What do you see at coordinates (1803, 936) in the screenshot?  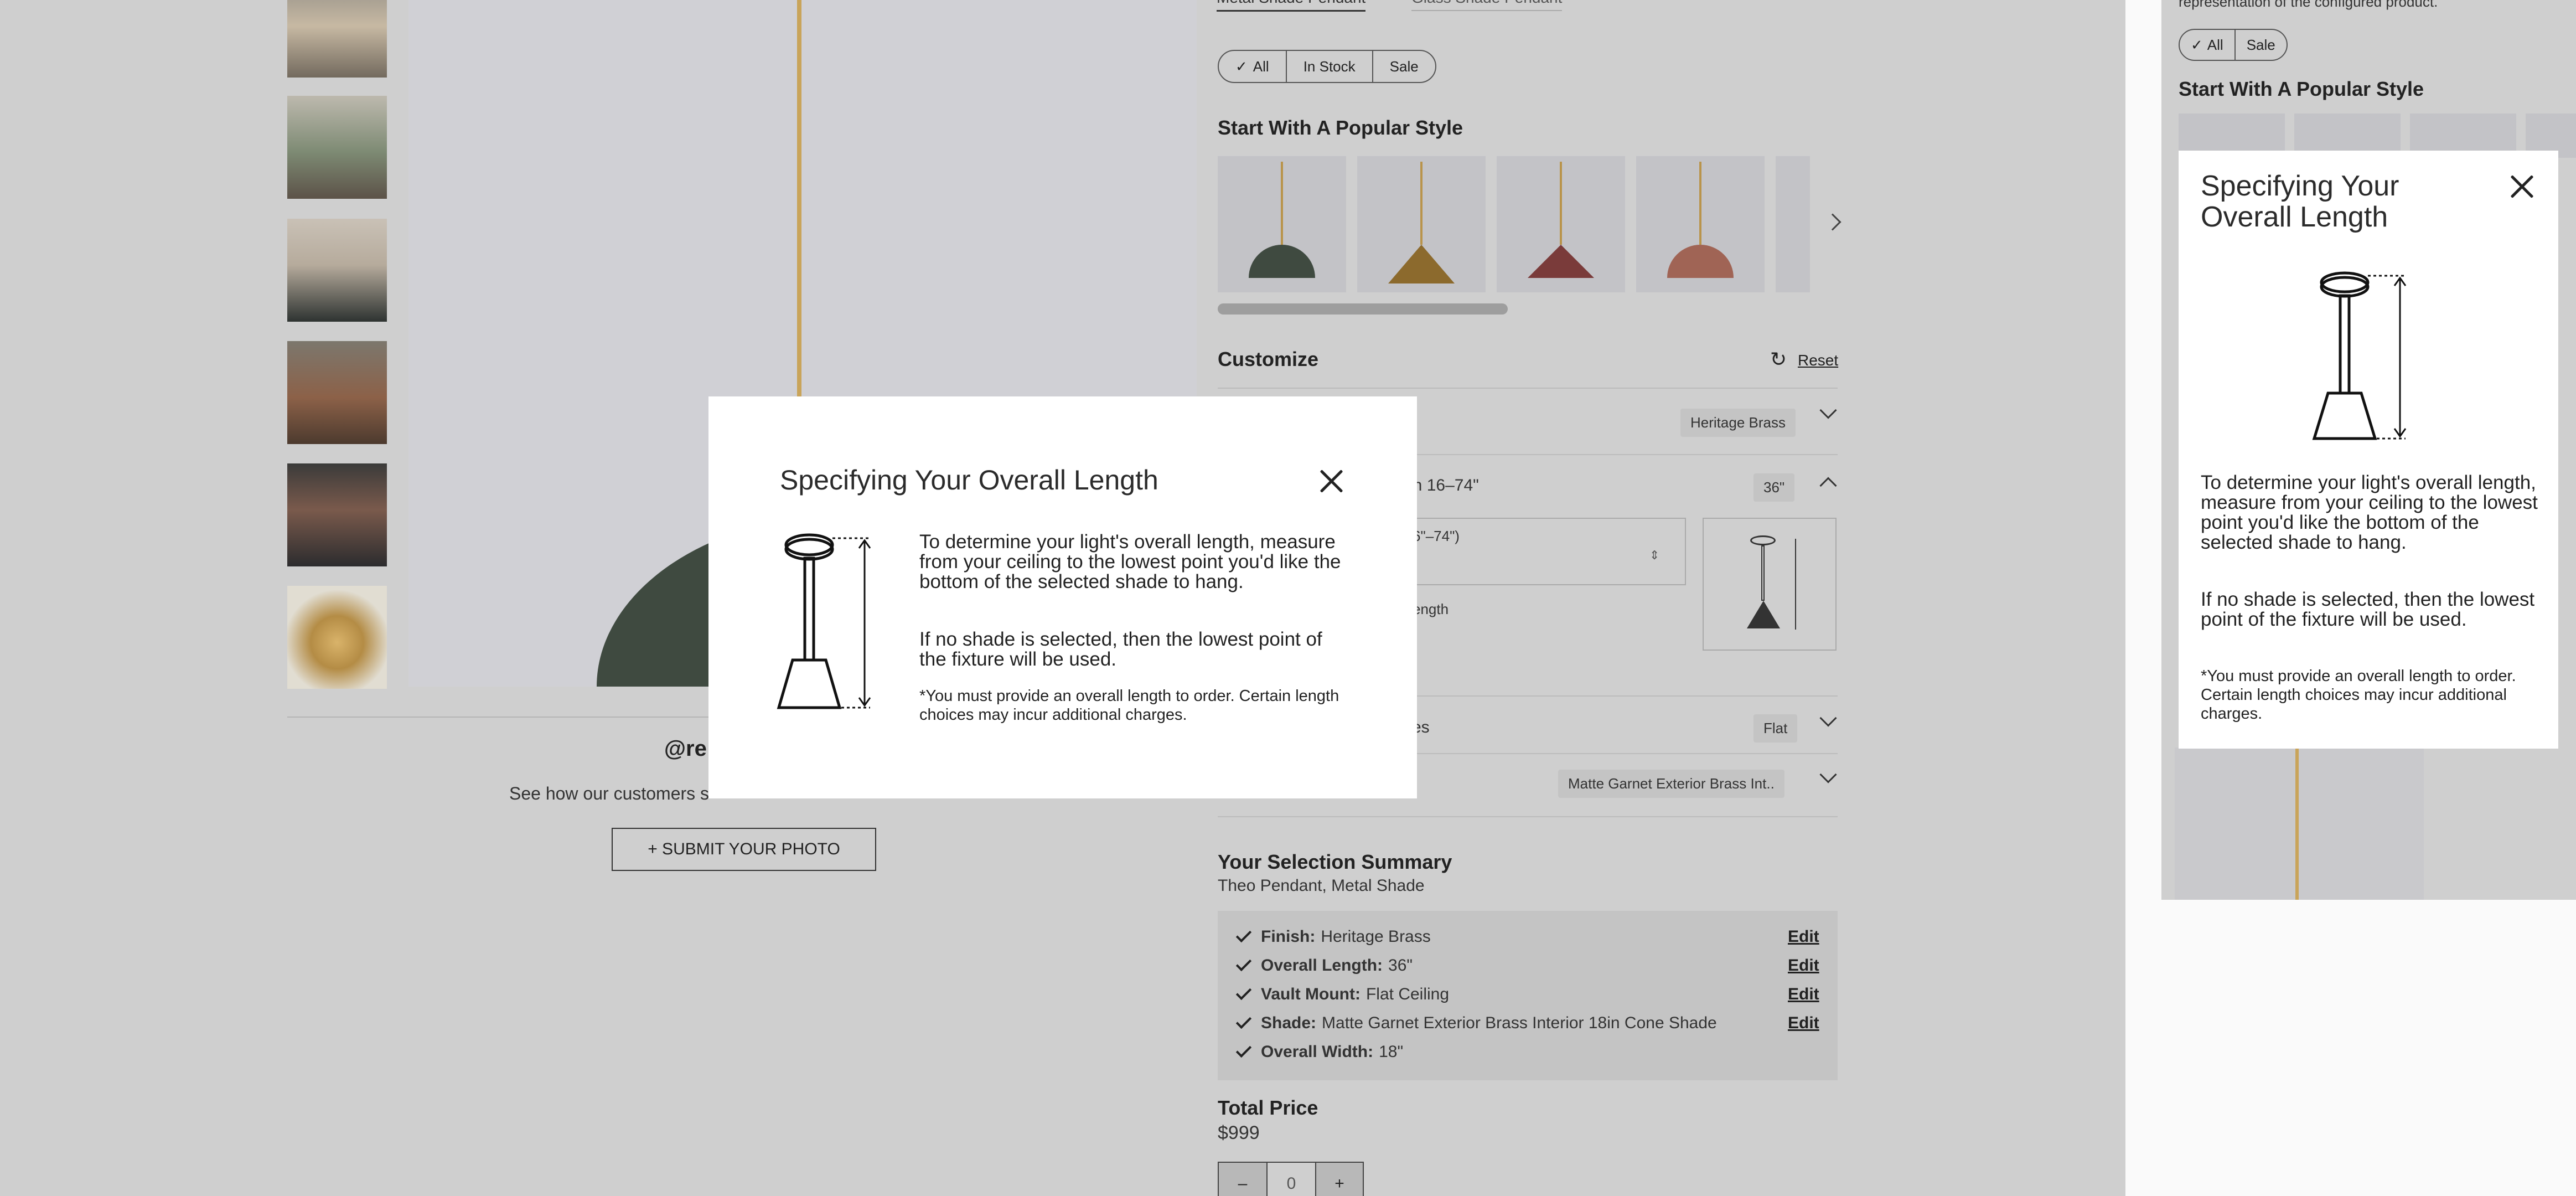 I see `edit-finish-link: Edit` at bounding box center [1803, 936].